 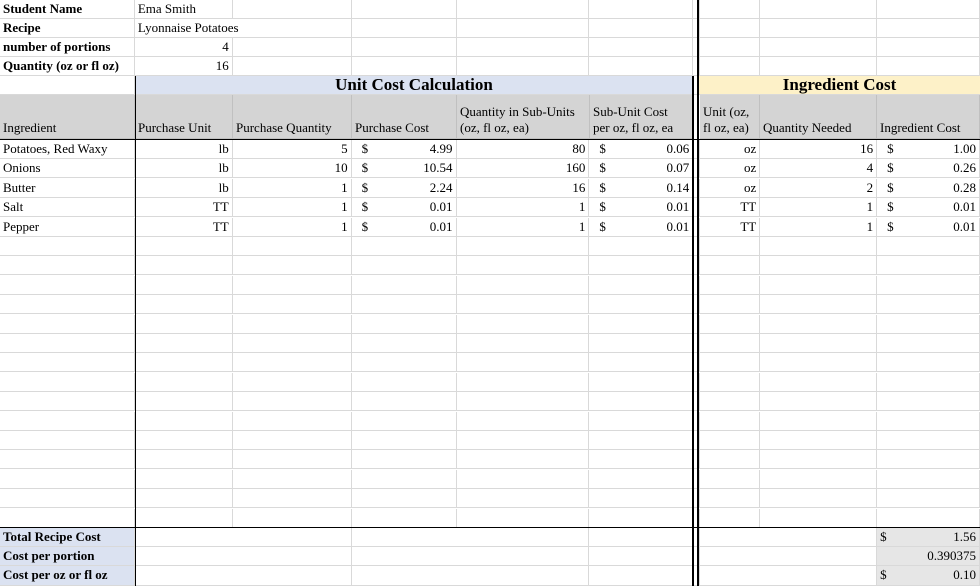 What do you see at coordinates (928, 556) in the screenshot?
I see `cost-per-portion-value: 0.390375` at bounding box center [928, 556].